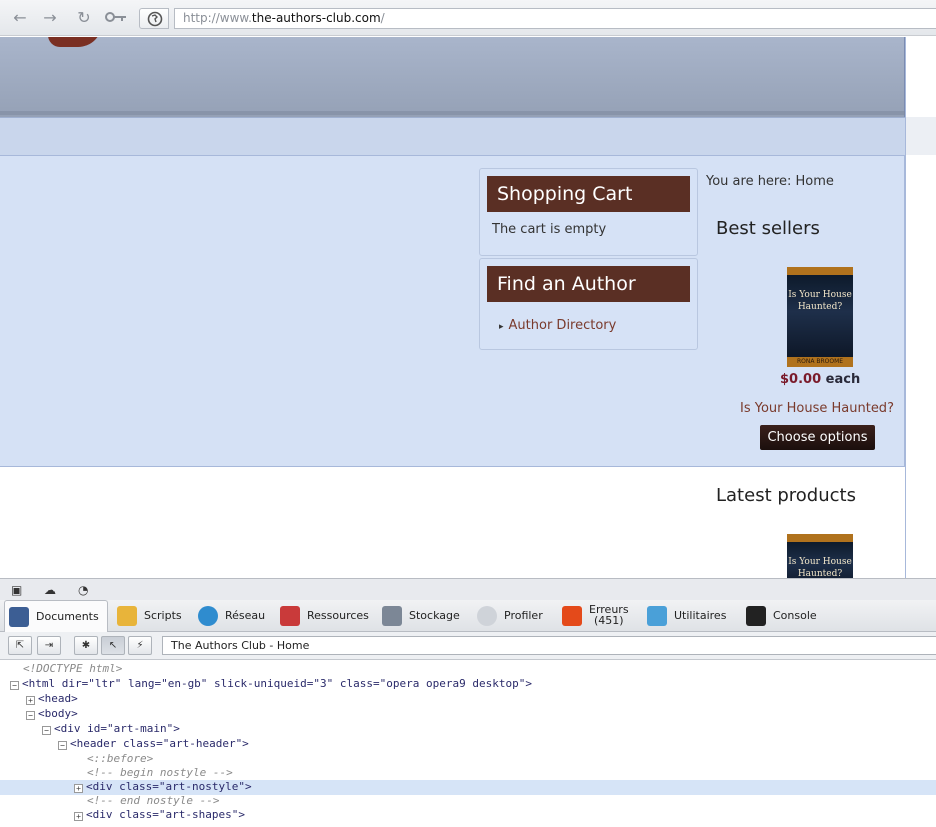 The width and height of the screenshot is (936, 827). Describe the element at coordinates (820, 317) in the screenshot. I see `book-cover: Is Your House Haunted? RONA BROOME` at that location.